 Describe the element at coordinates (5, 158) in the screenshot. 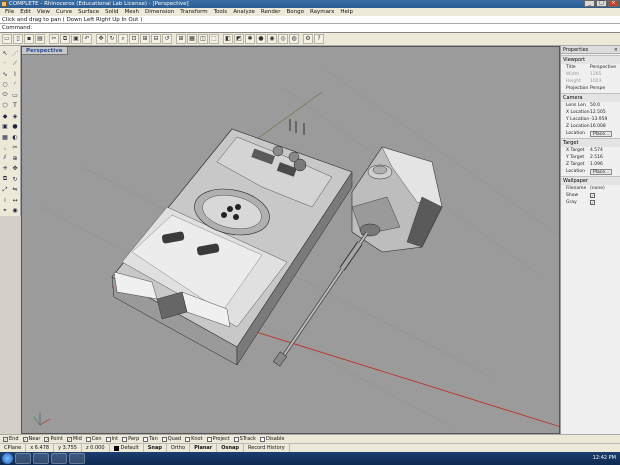

I see `split-icon: ⫽` at that location.